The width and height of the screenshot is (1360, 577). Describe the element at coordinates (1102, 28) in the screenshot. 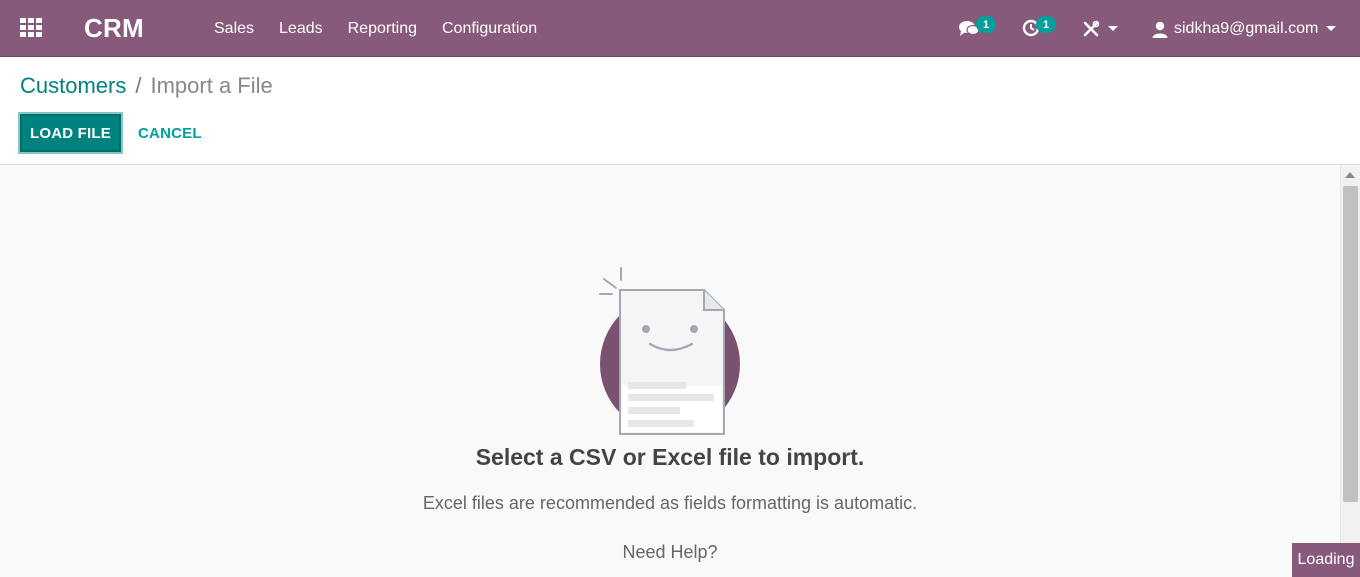

I see `debug-tools-menu` at that location.